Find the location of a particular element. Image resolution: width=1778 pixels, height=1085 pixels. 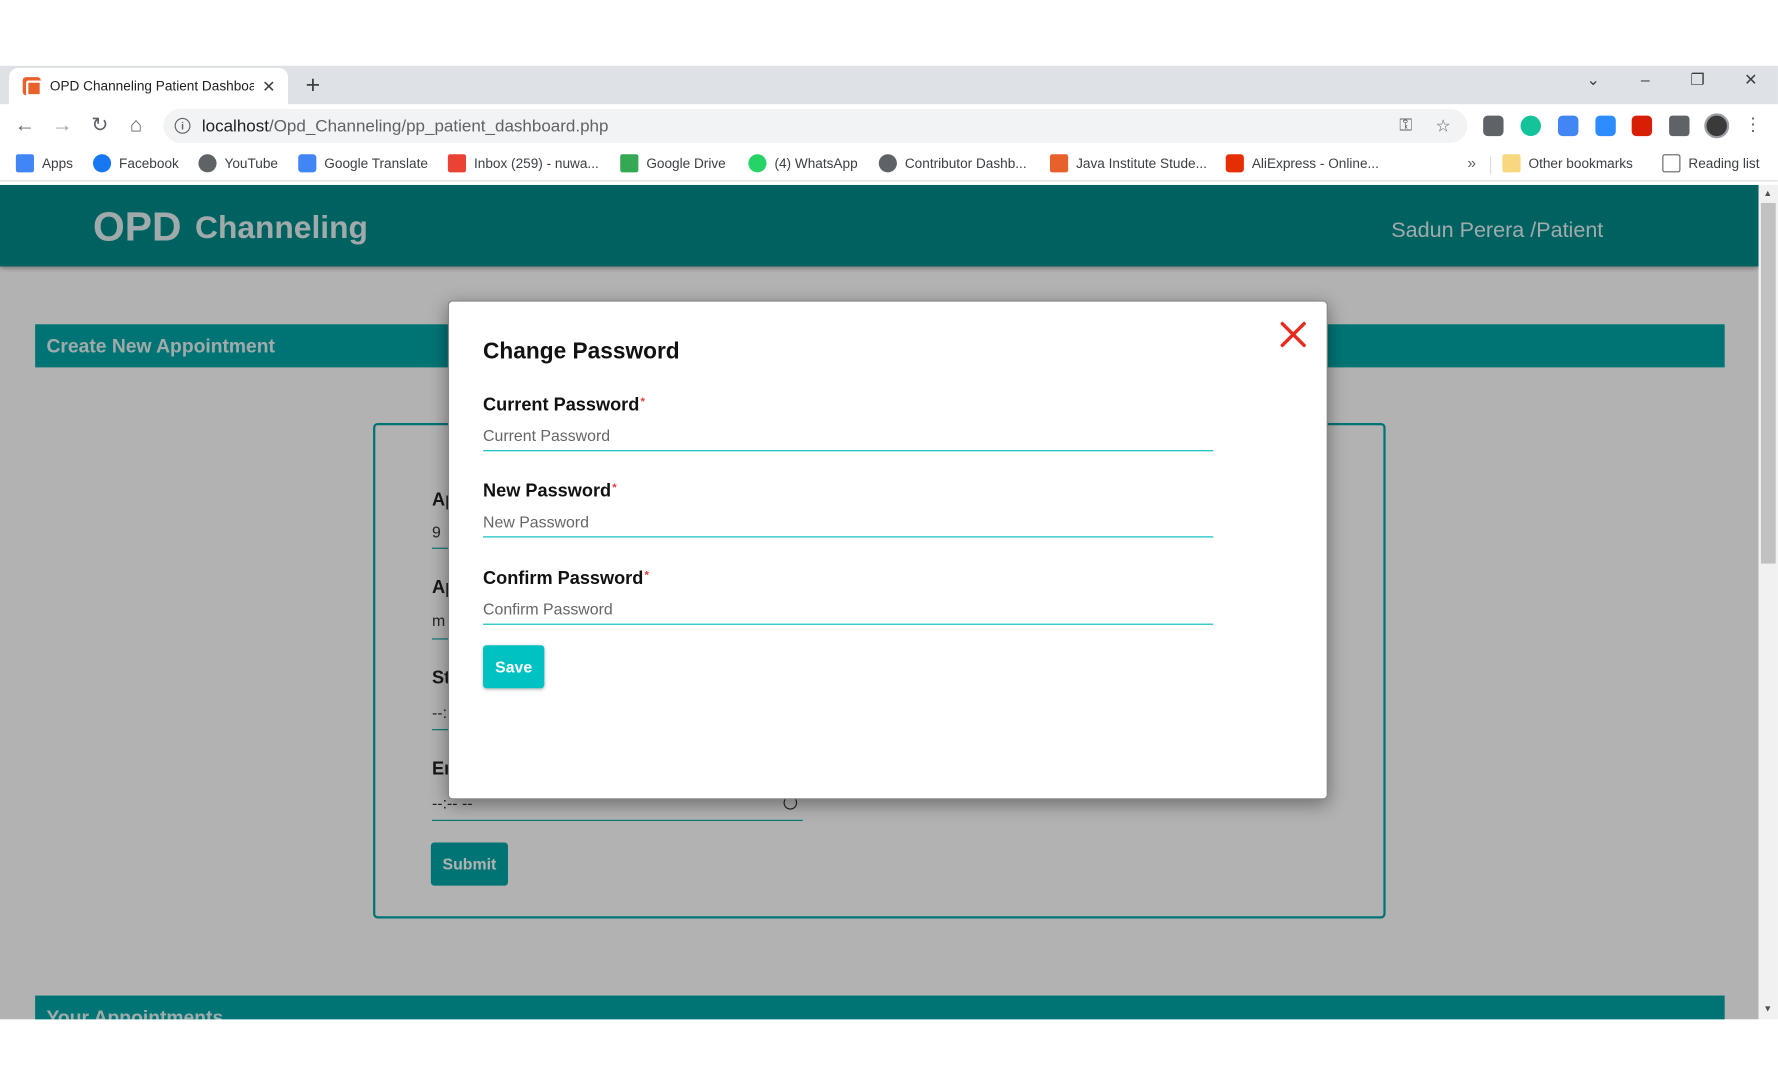

browser-menu-icon: ⋮ is located at coordinates (1753, 124).